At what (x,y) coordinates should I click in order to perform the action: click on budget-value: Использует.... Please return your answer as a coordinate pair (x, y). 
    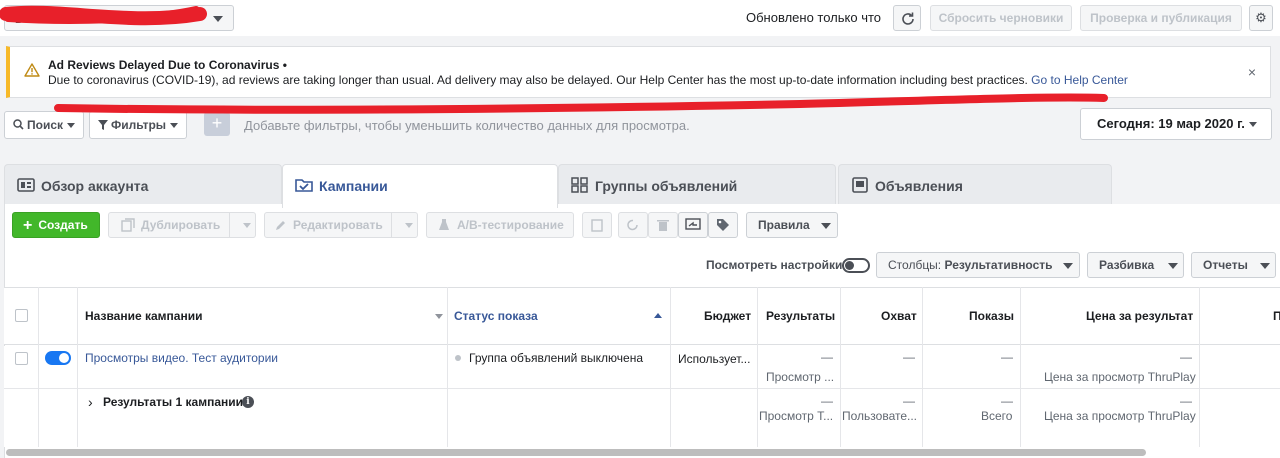
    Looking at the image, I should click on (714, 359).